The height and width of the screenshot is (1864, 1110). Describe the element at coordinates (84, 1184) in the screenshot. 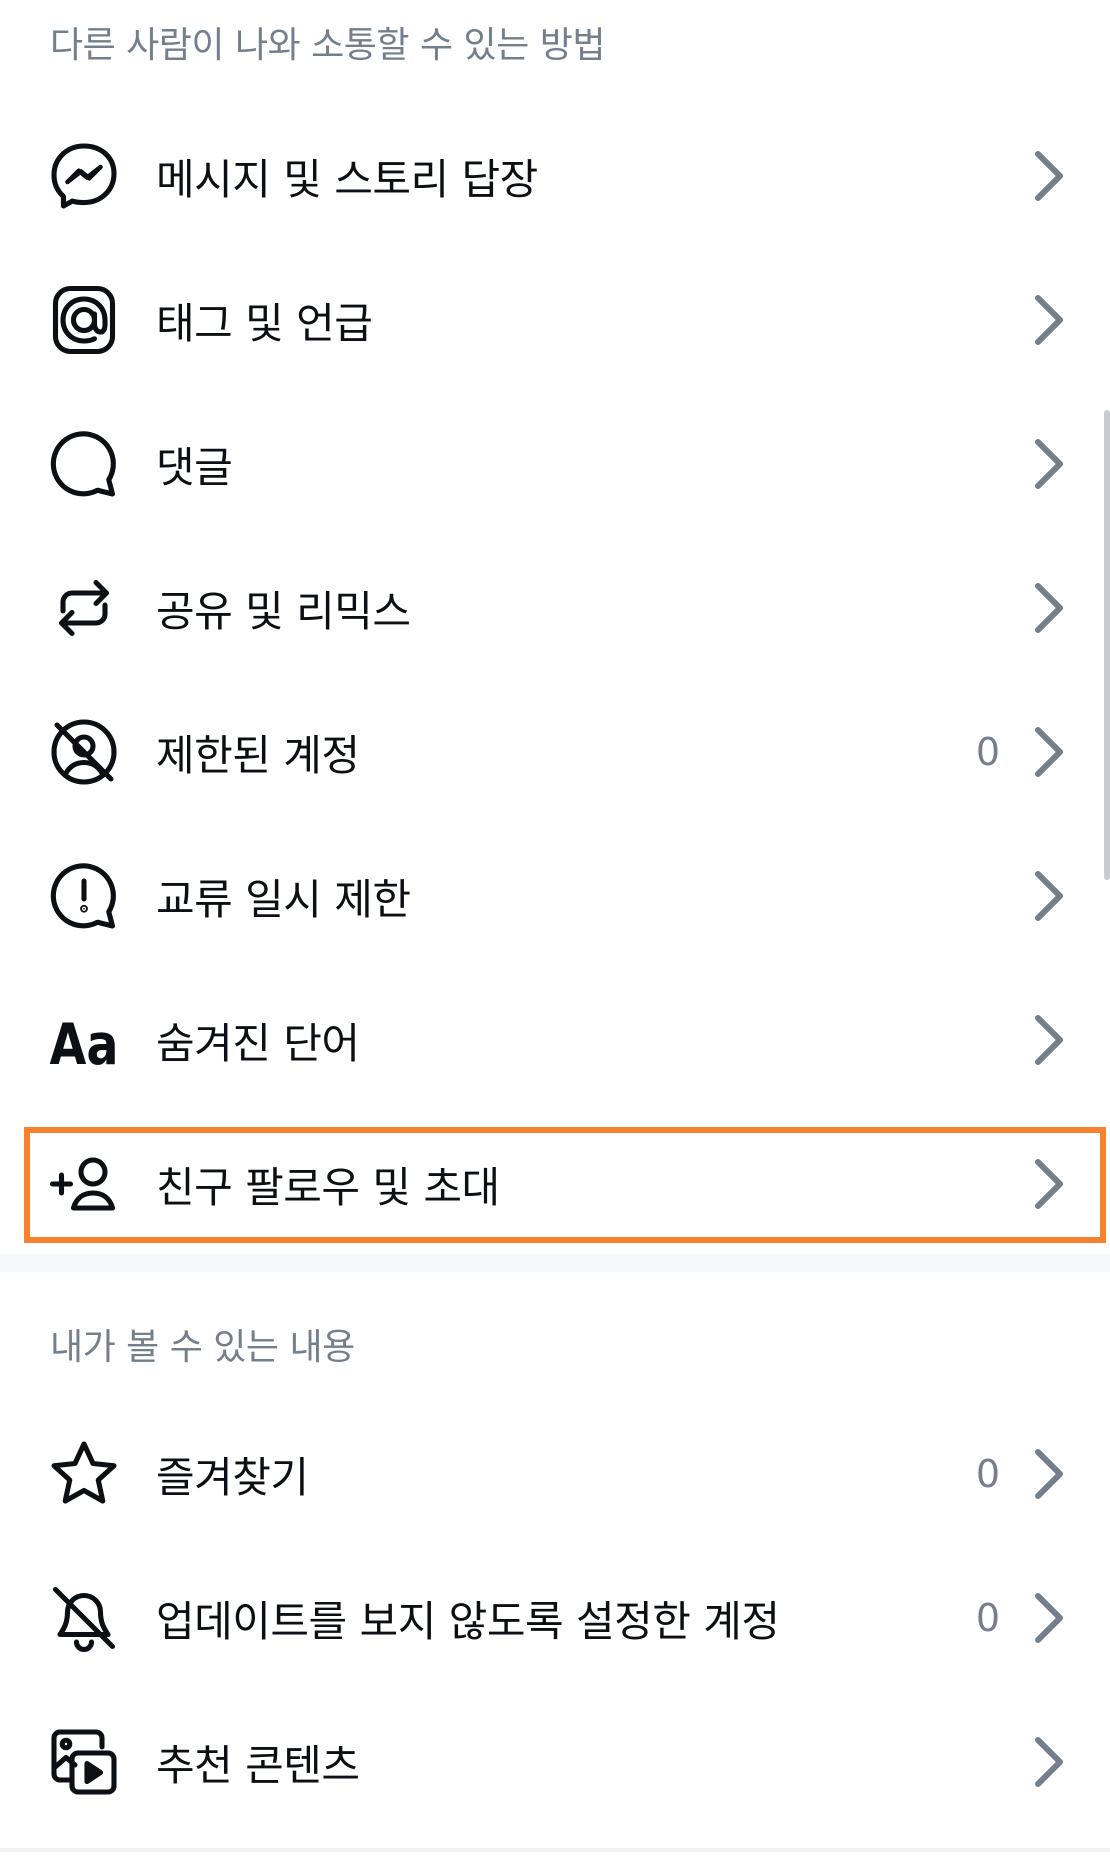

I see `add-friend-icon` at that location.